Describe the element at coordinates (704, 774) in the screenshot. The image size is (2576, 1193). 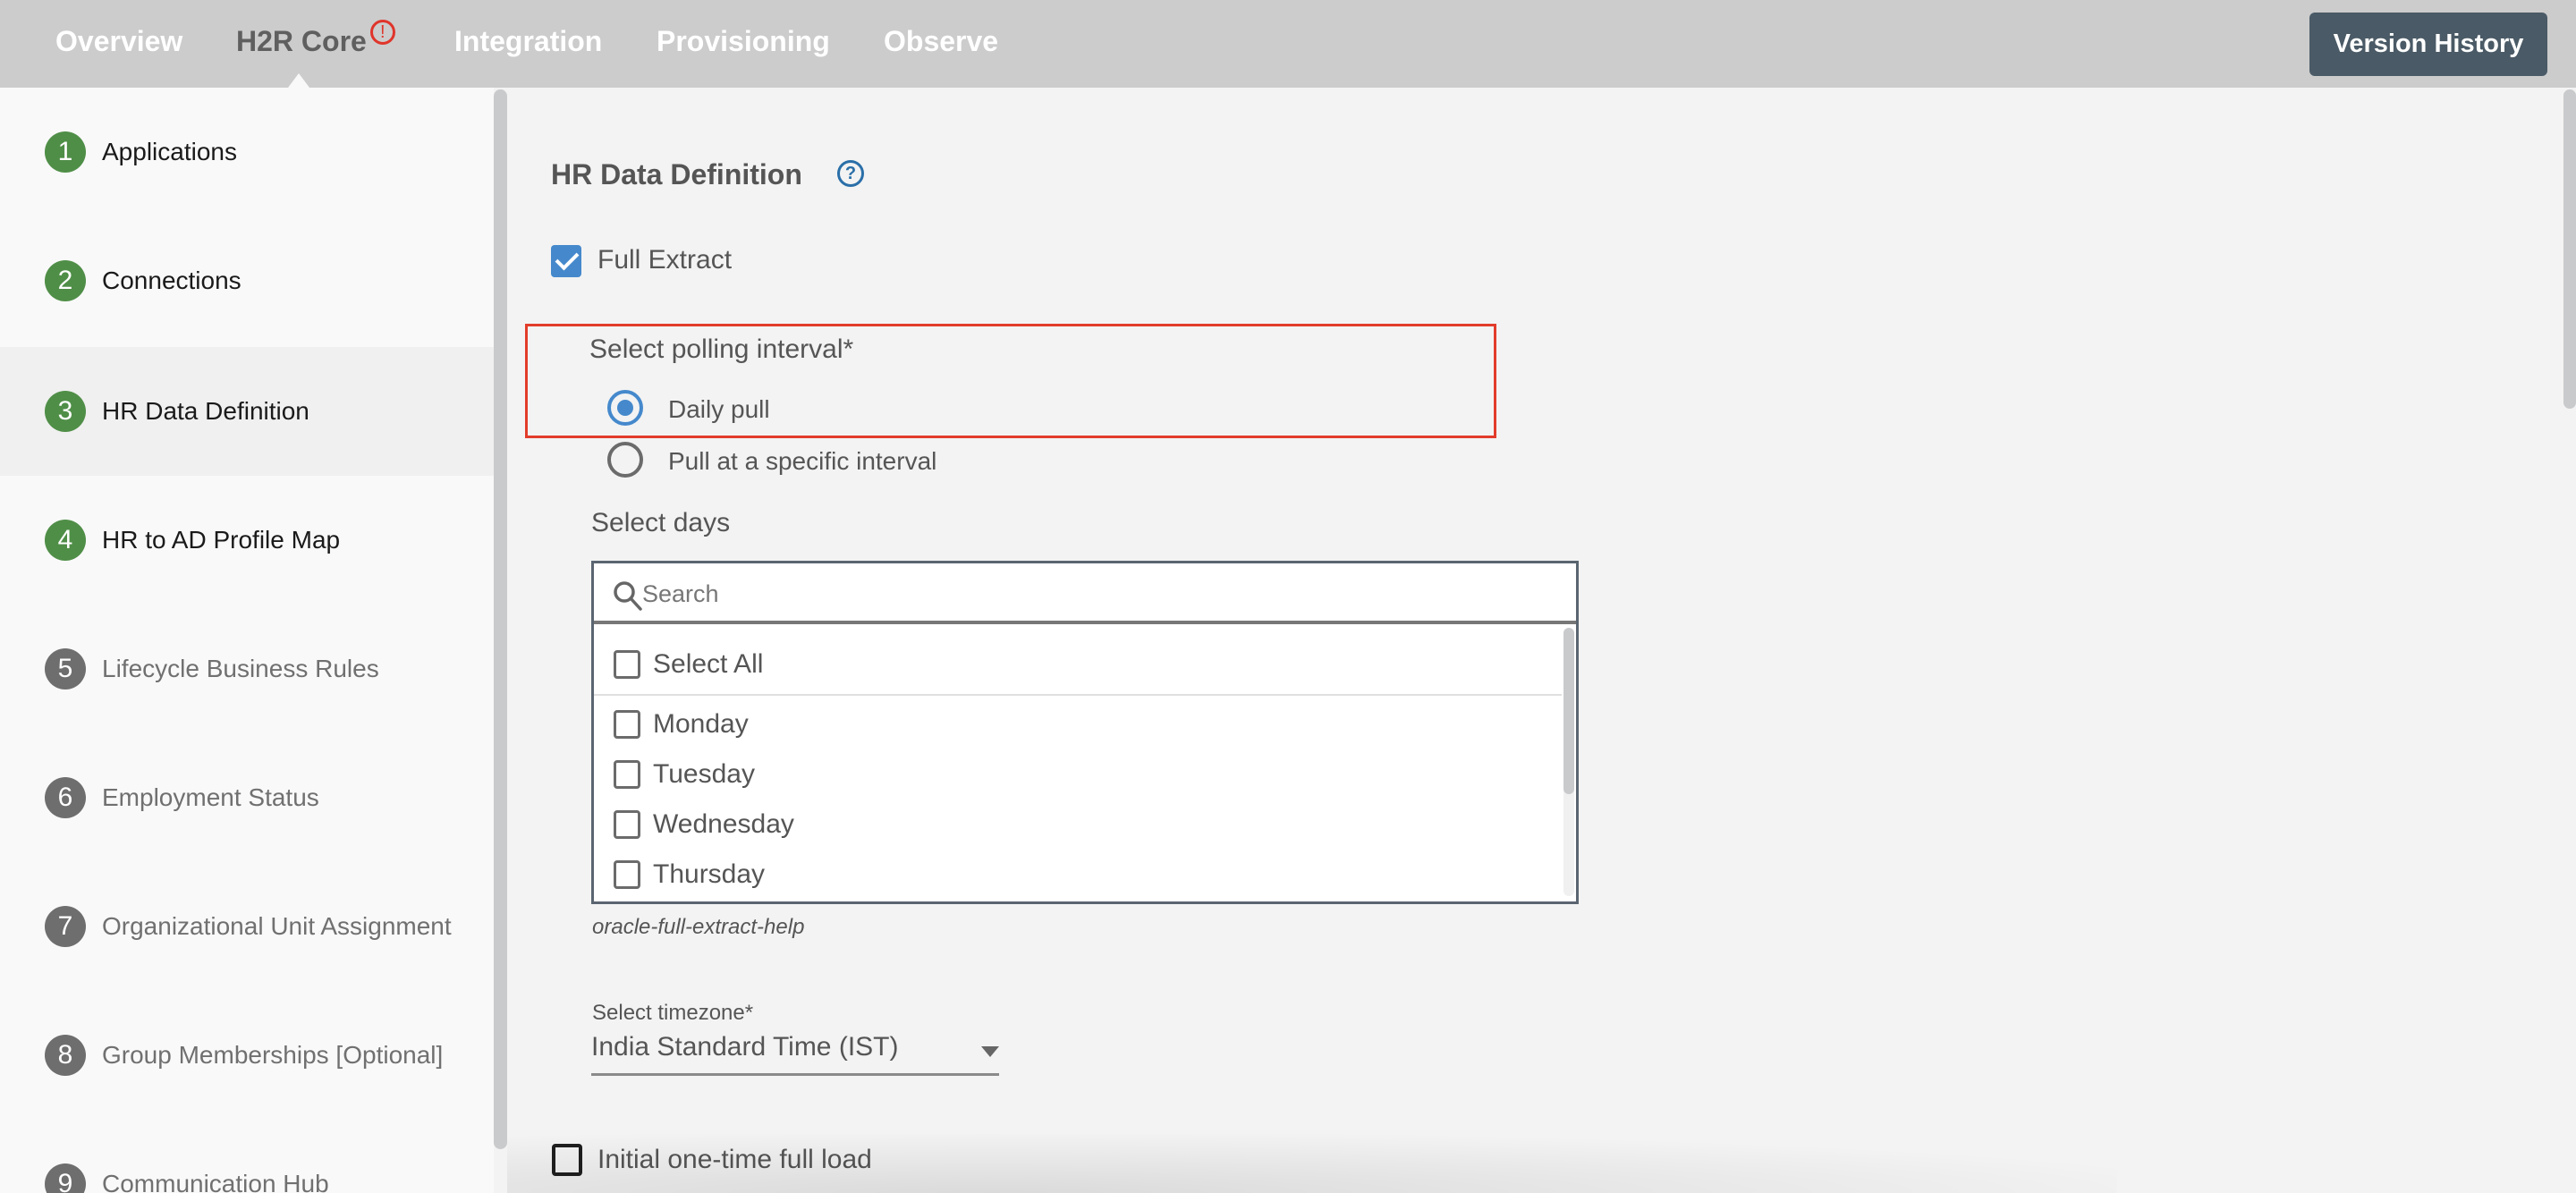
I see `day-label: Tuesday` at that location.